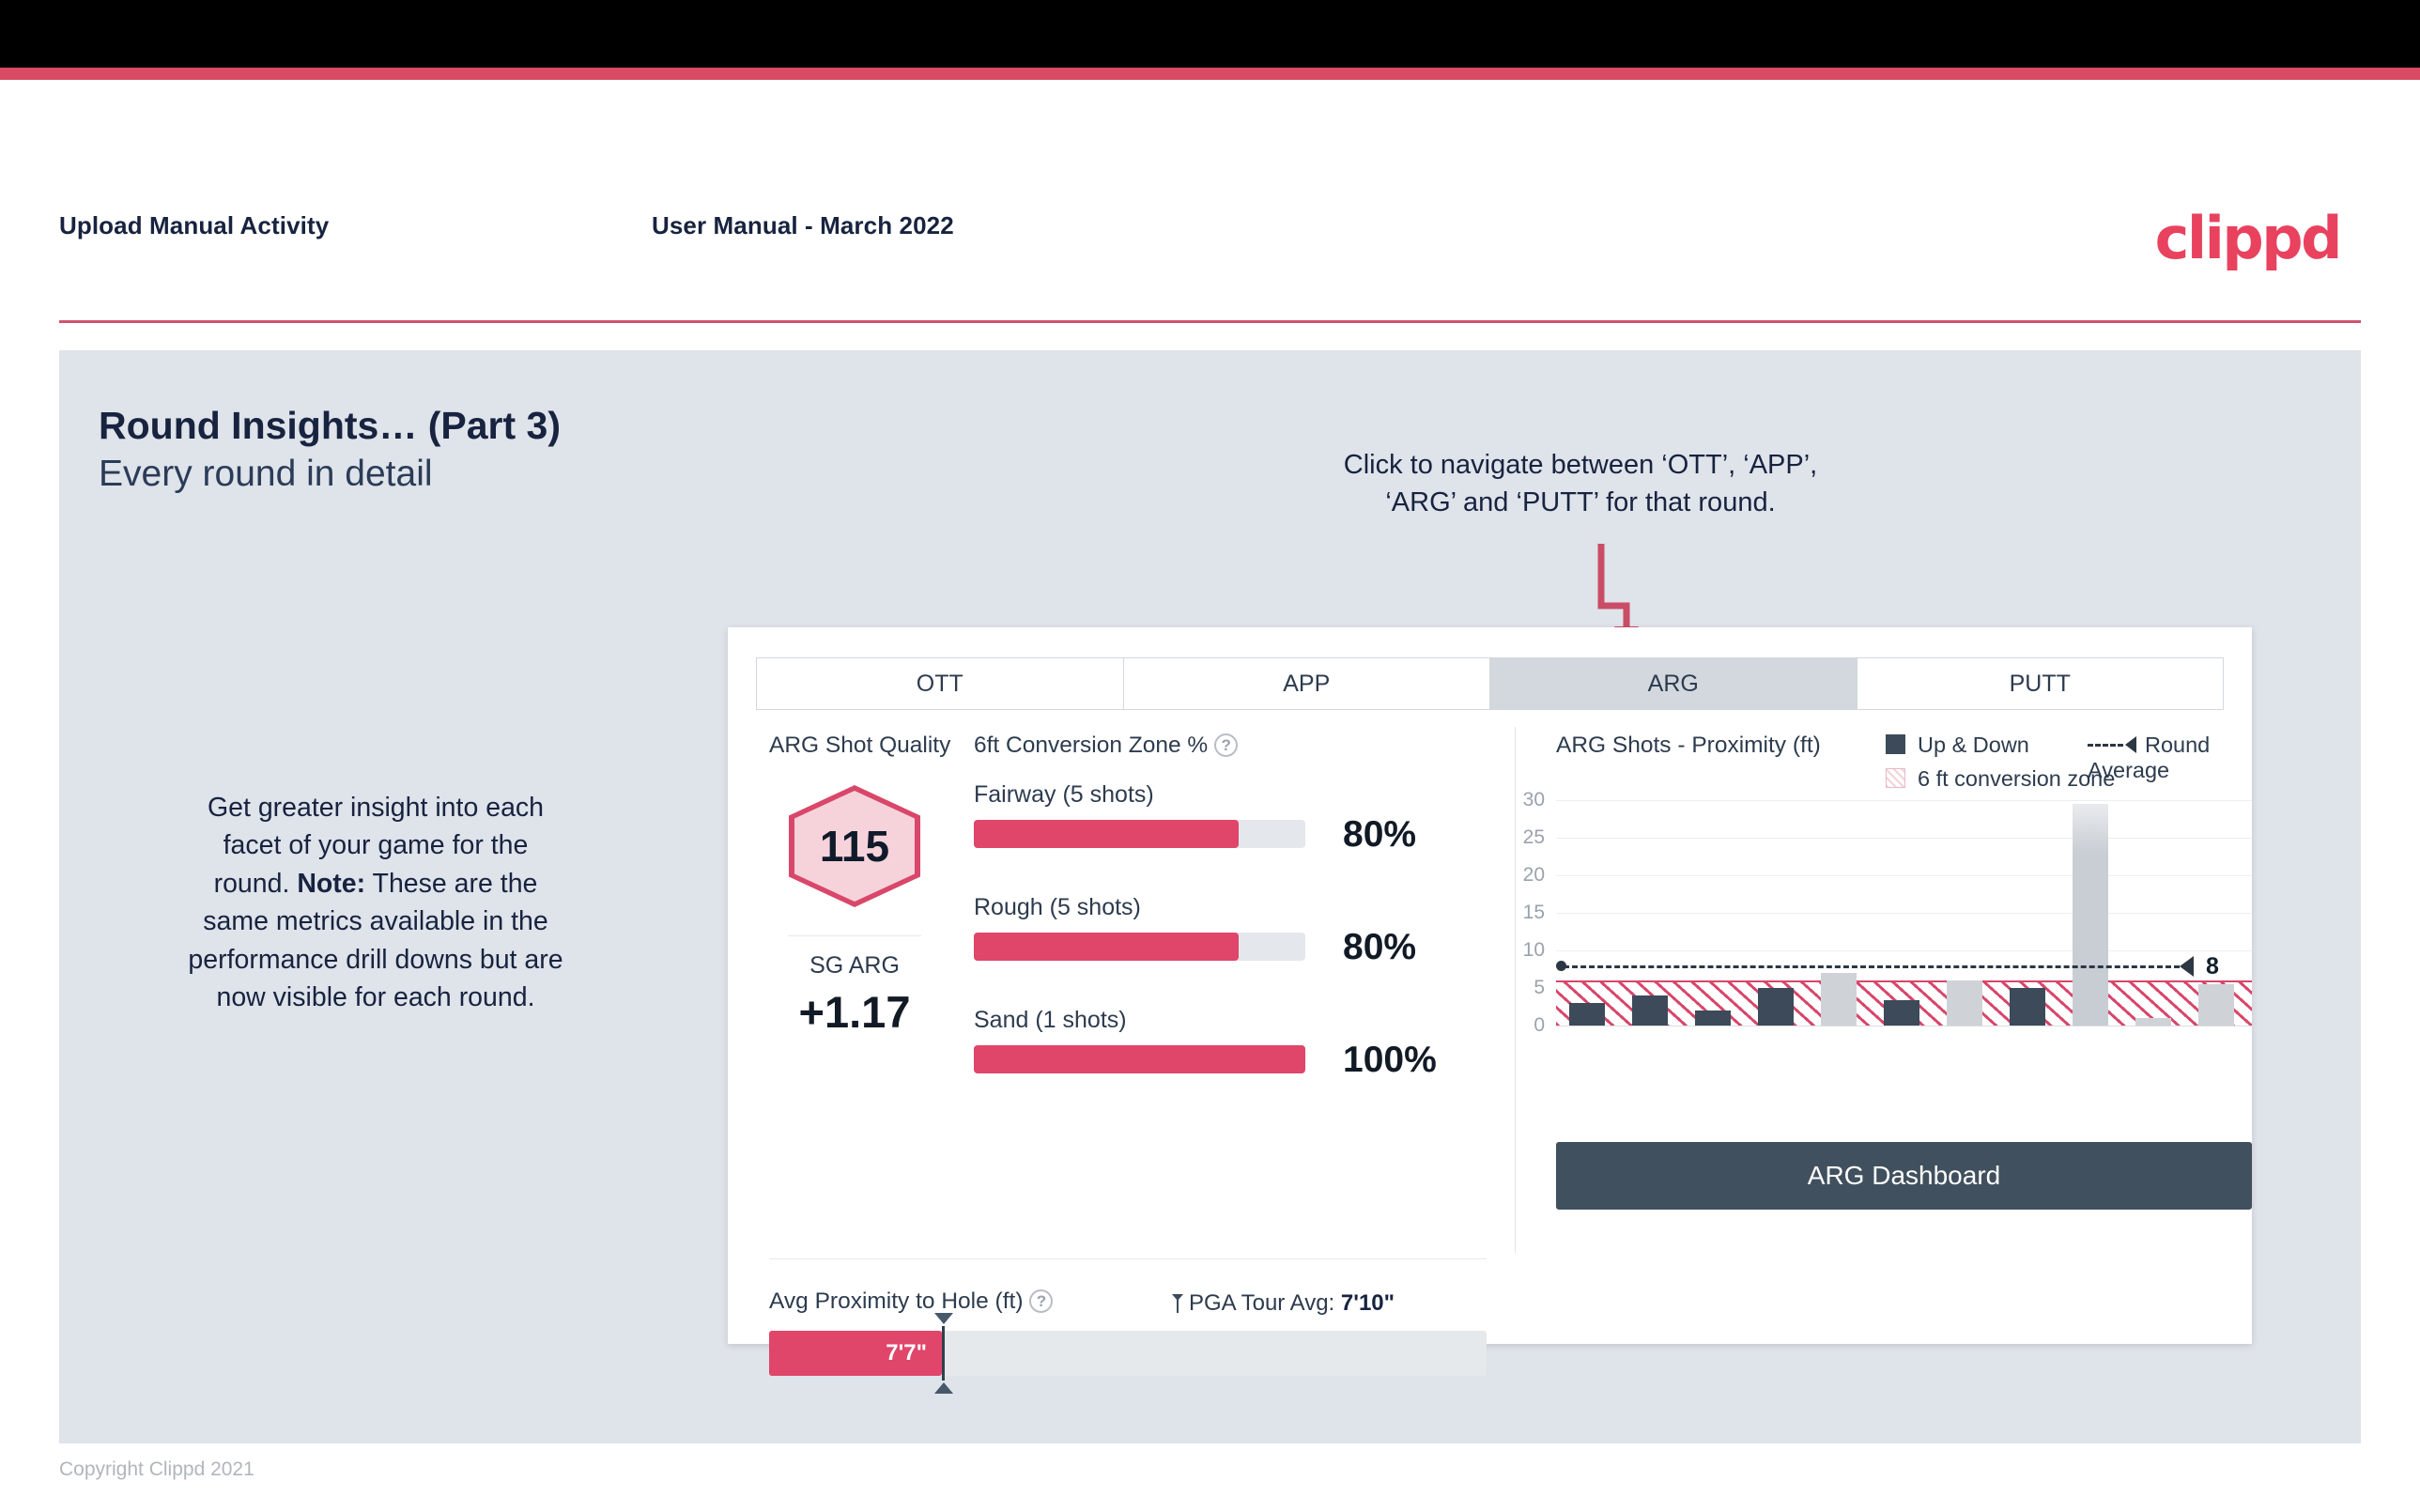  I want to click on y-axis-tick-label: 10, so click(1533, 950).